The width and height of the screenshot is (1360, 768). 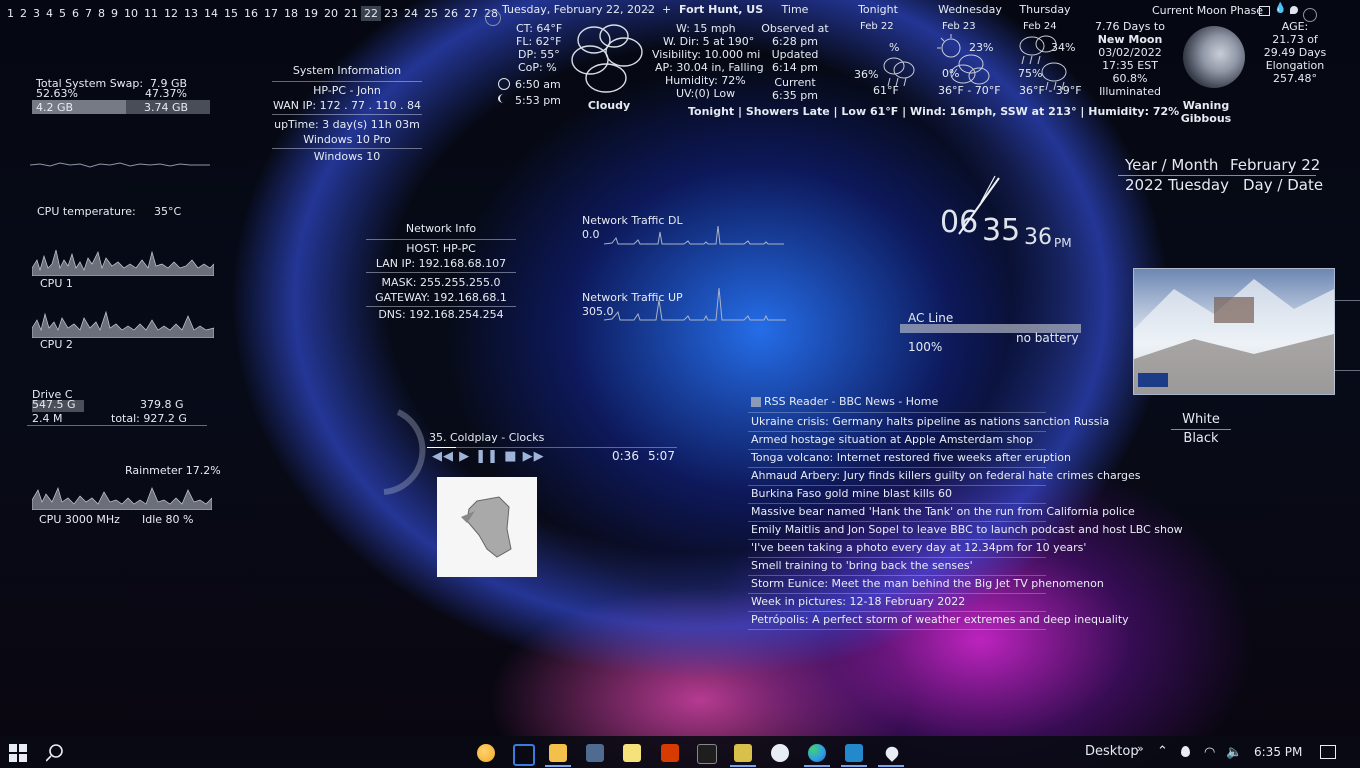 I want to click on weather-wind-dir: W. Dir: 5 at 190°, so click(x=709, y=41).